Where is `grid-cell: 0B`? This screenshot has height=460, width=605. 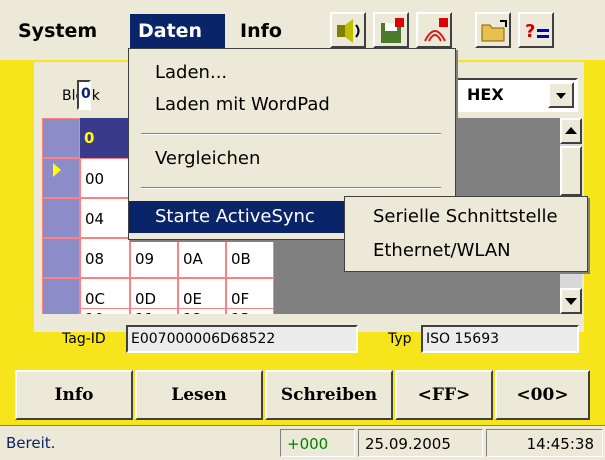 grid-cell: 0B is located at coordinates (250, 258).